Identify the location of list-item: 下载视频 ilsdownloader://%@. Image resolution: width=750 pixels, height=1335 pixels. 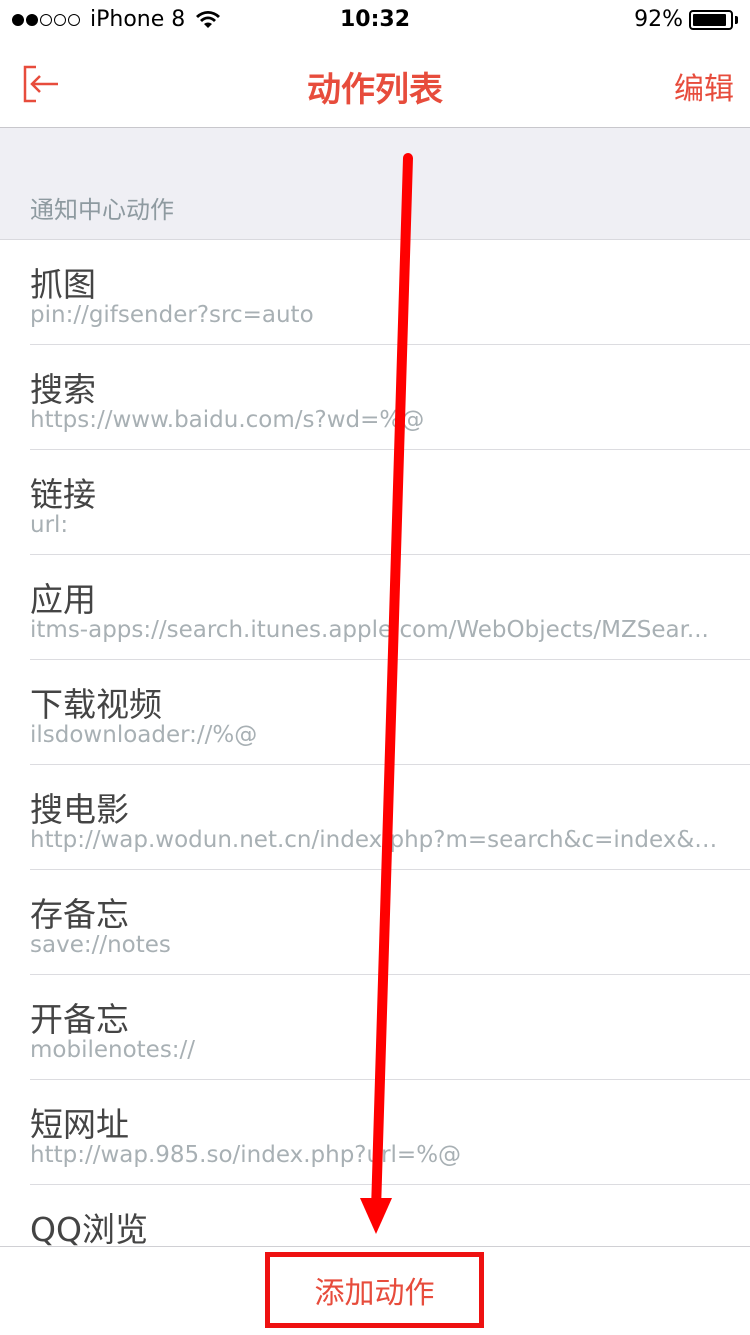
(375, 712).